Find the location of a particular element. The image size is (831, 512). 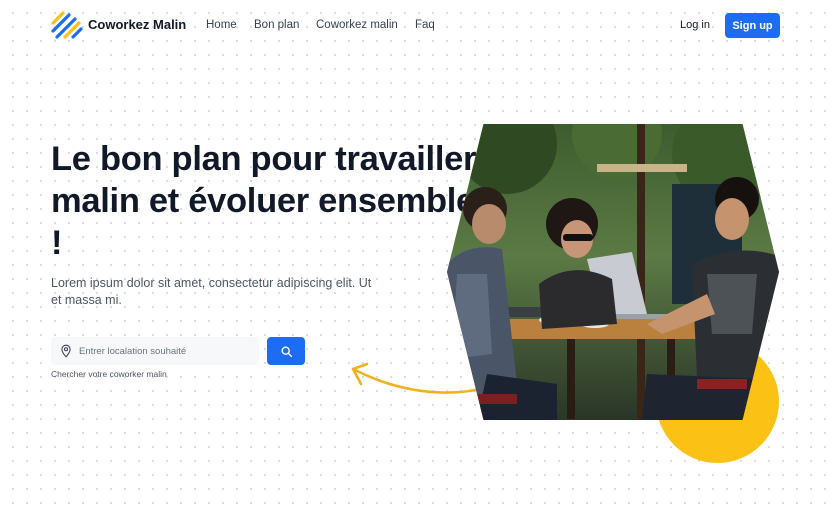

location-input is located at coordinates (164, 351).